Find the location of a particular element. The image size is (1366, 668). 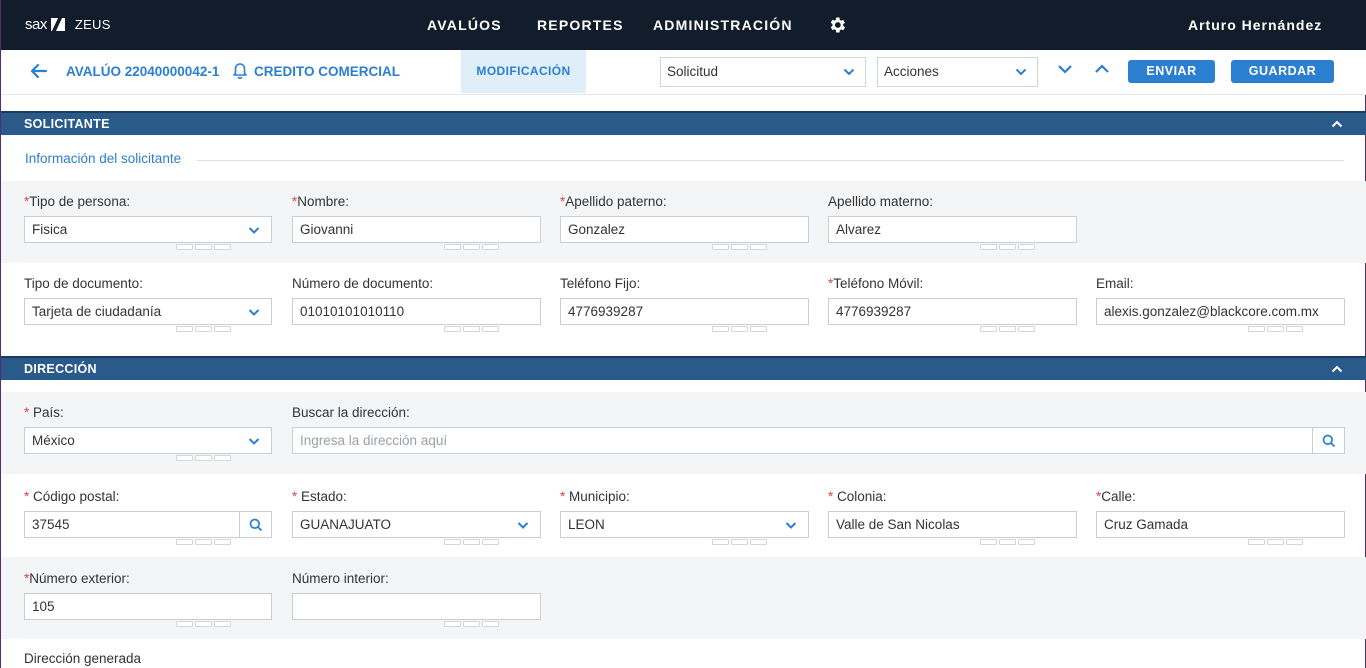

credit-type: CREDITO COMERCIAL is located at coordinates (327, 71).